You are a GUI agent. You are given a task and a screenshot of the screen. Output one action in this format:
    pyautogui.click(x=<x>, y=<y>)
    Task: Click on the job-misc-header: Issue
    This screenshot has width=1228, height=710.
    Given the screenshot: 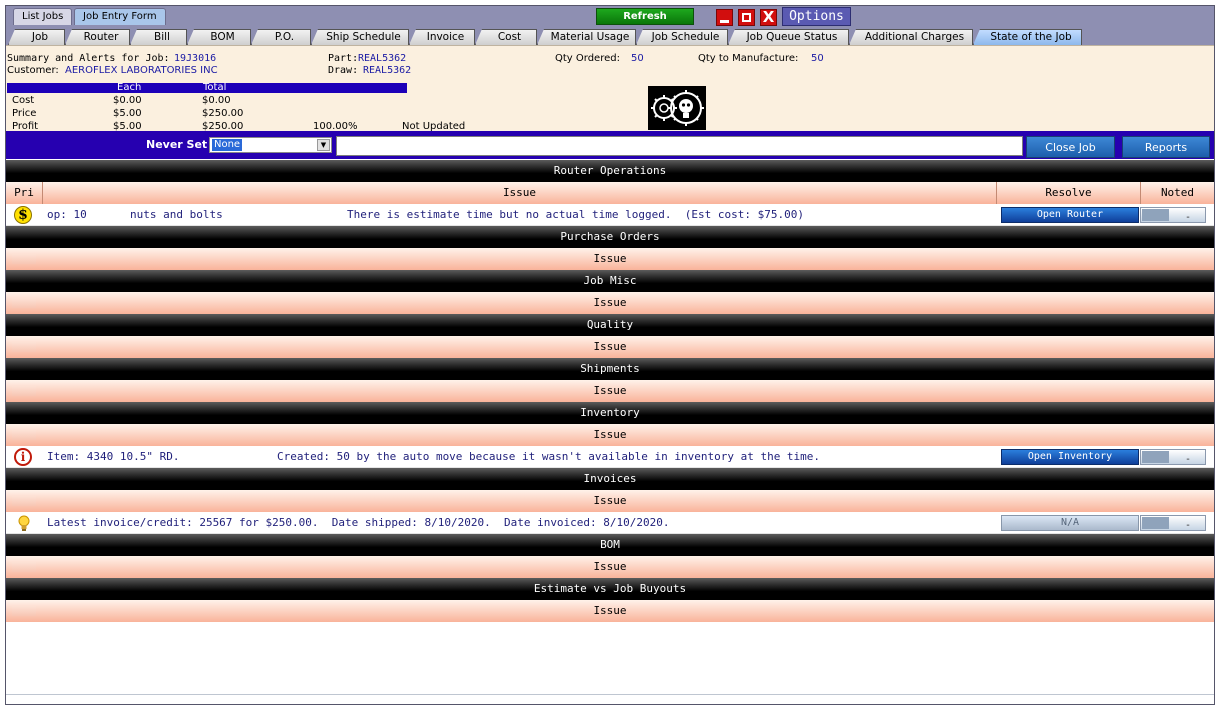 What is the action you would take?
    pyautogui.click(x=610, y=303)
    